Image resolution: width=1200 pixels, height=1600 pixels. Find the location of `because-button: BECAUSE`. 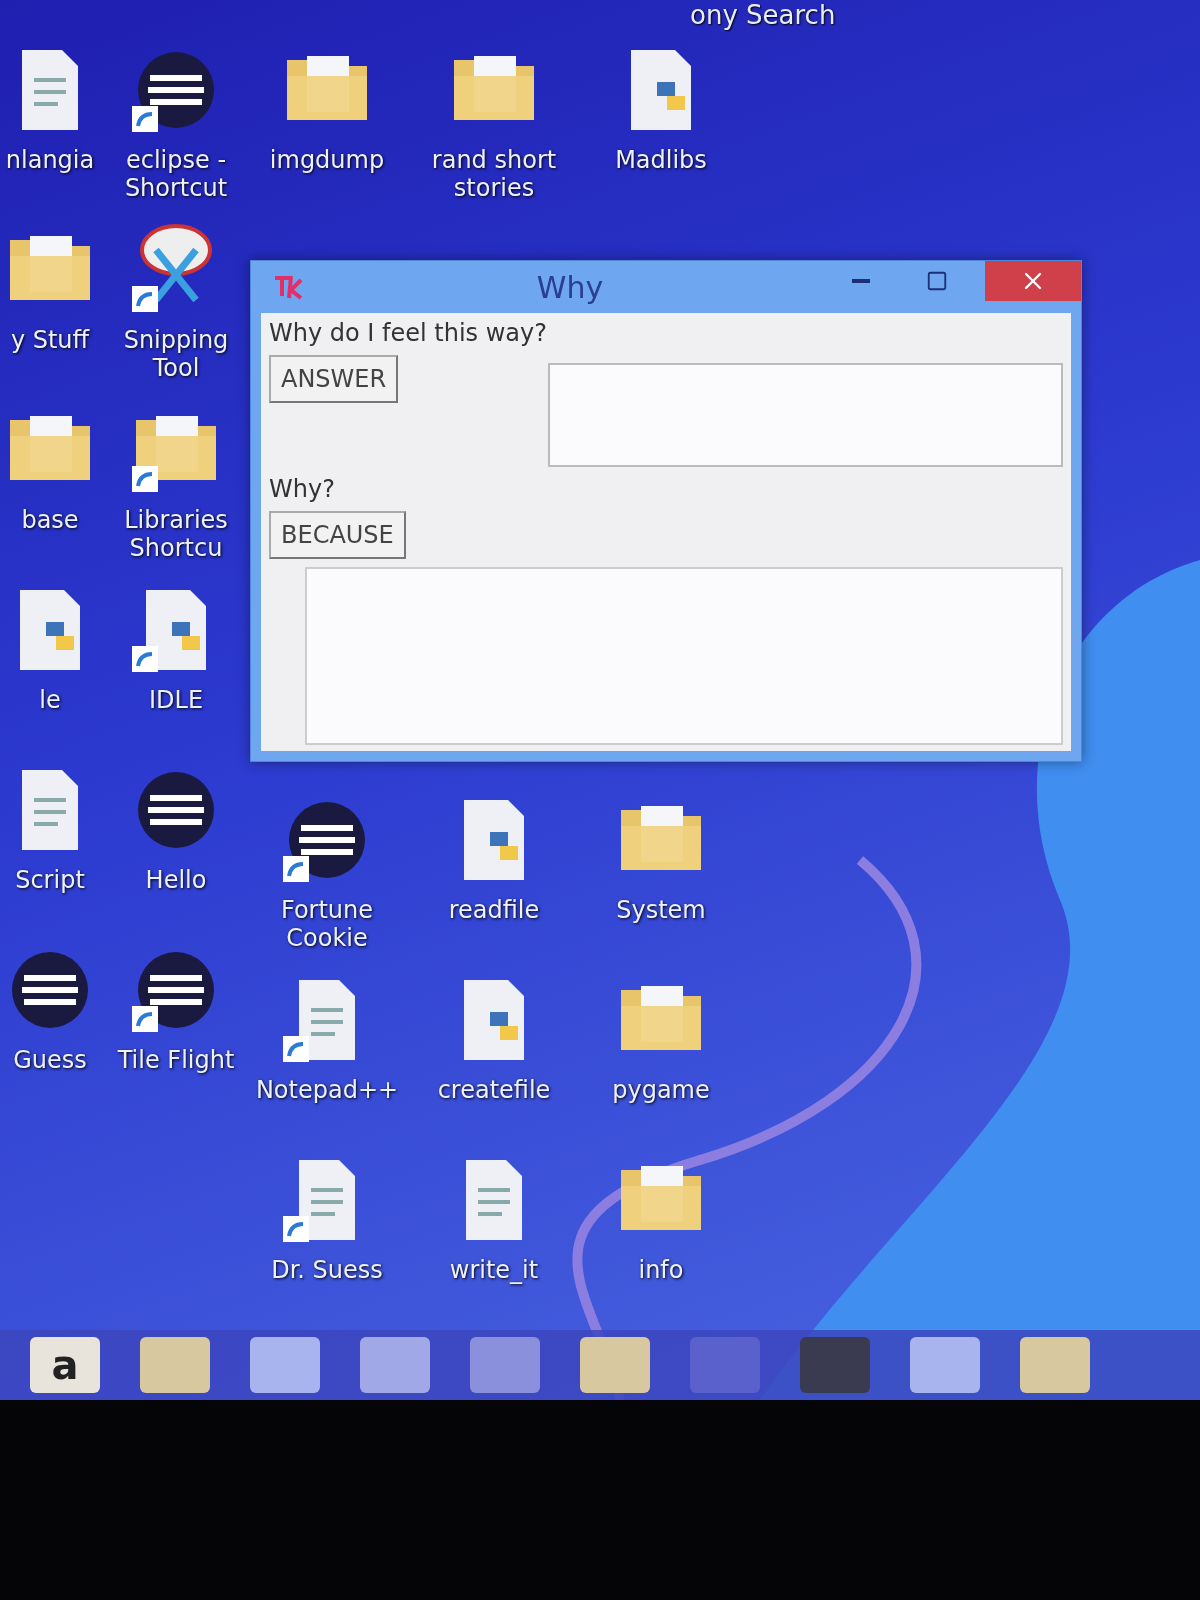

because-button: BECAUSE is located at coordinates (337, 535).